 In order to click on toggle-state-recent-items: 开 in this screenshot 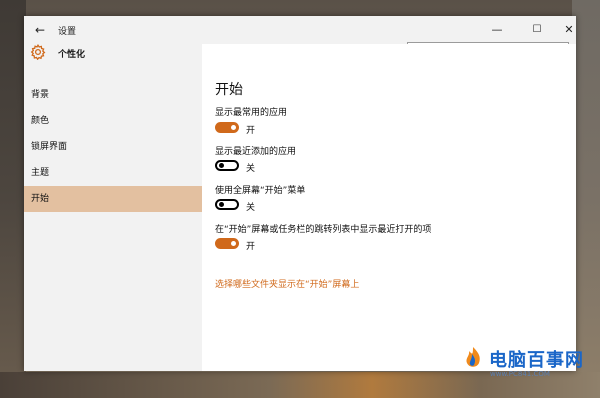, I will do `click(251, 247)`.